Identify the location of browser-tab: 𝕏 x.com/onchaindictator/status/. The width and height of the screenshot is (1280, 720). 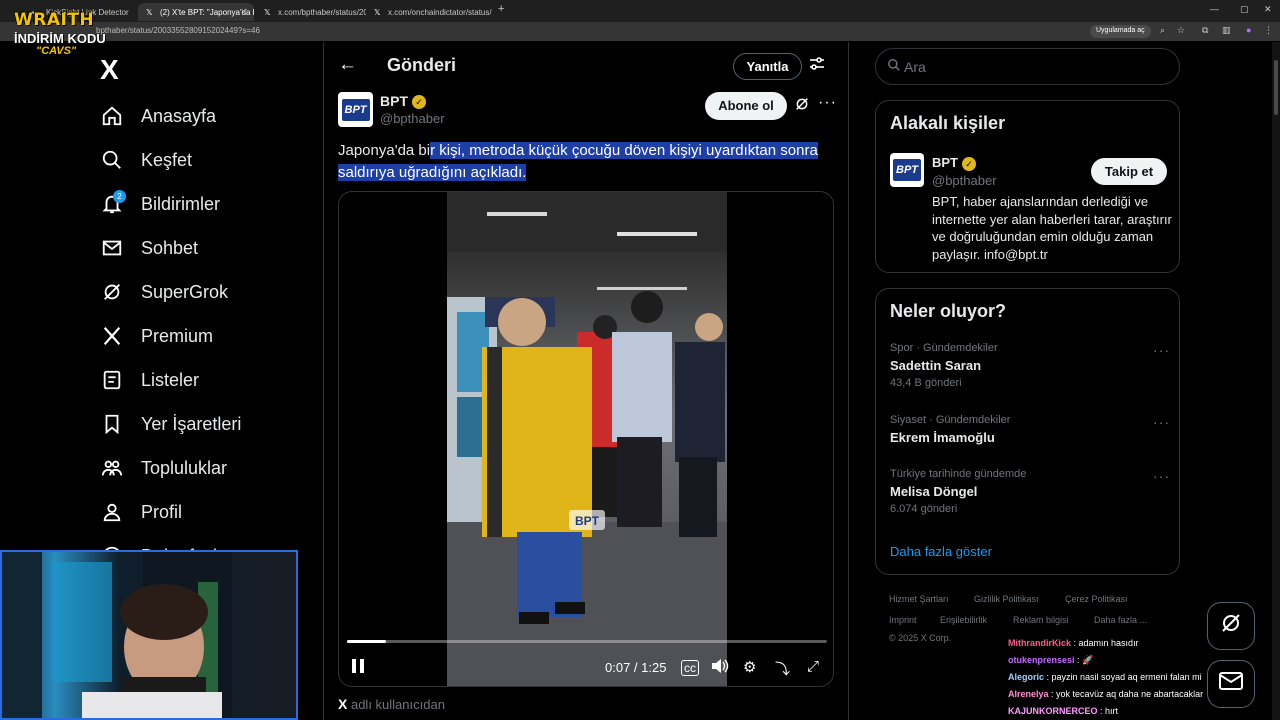
(429, 12).